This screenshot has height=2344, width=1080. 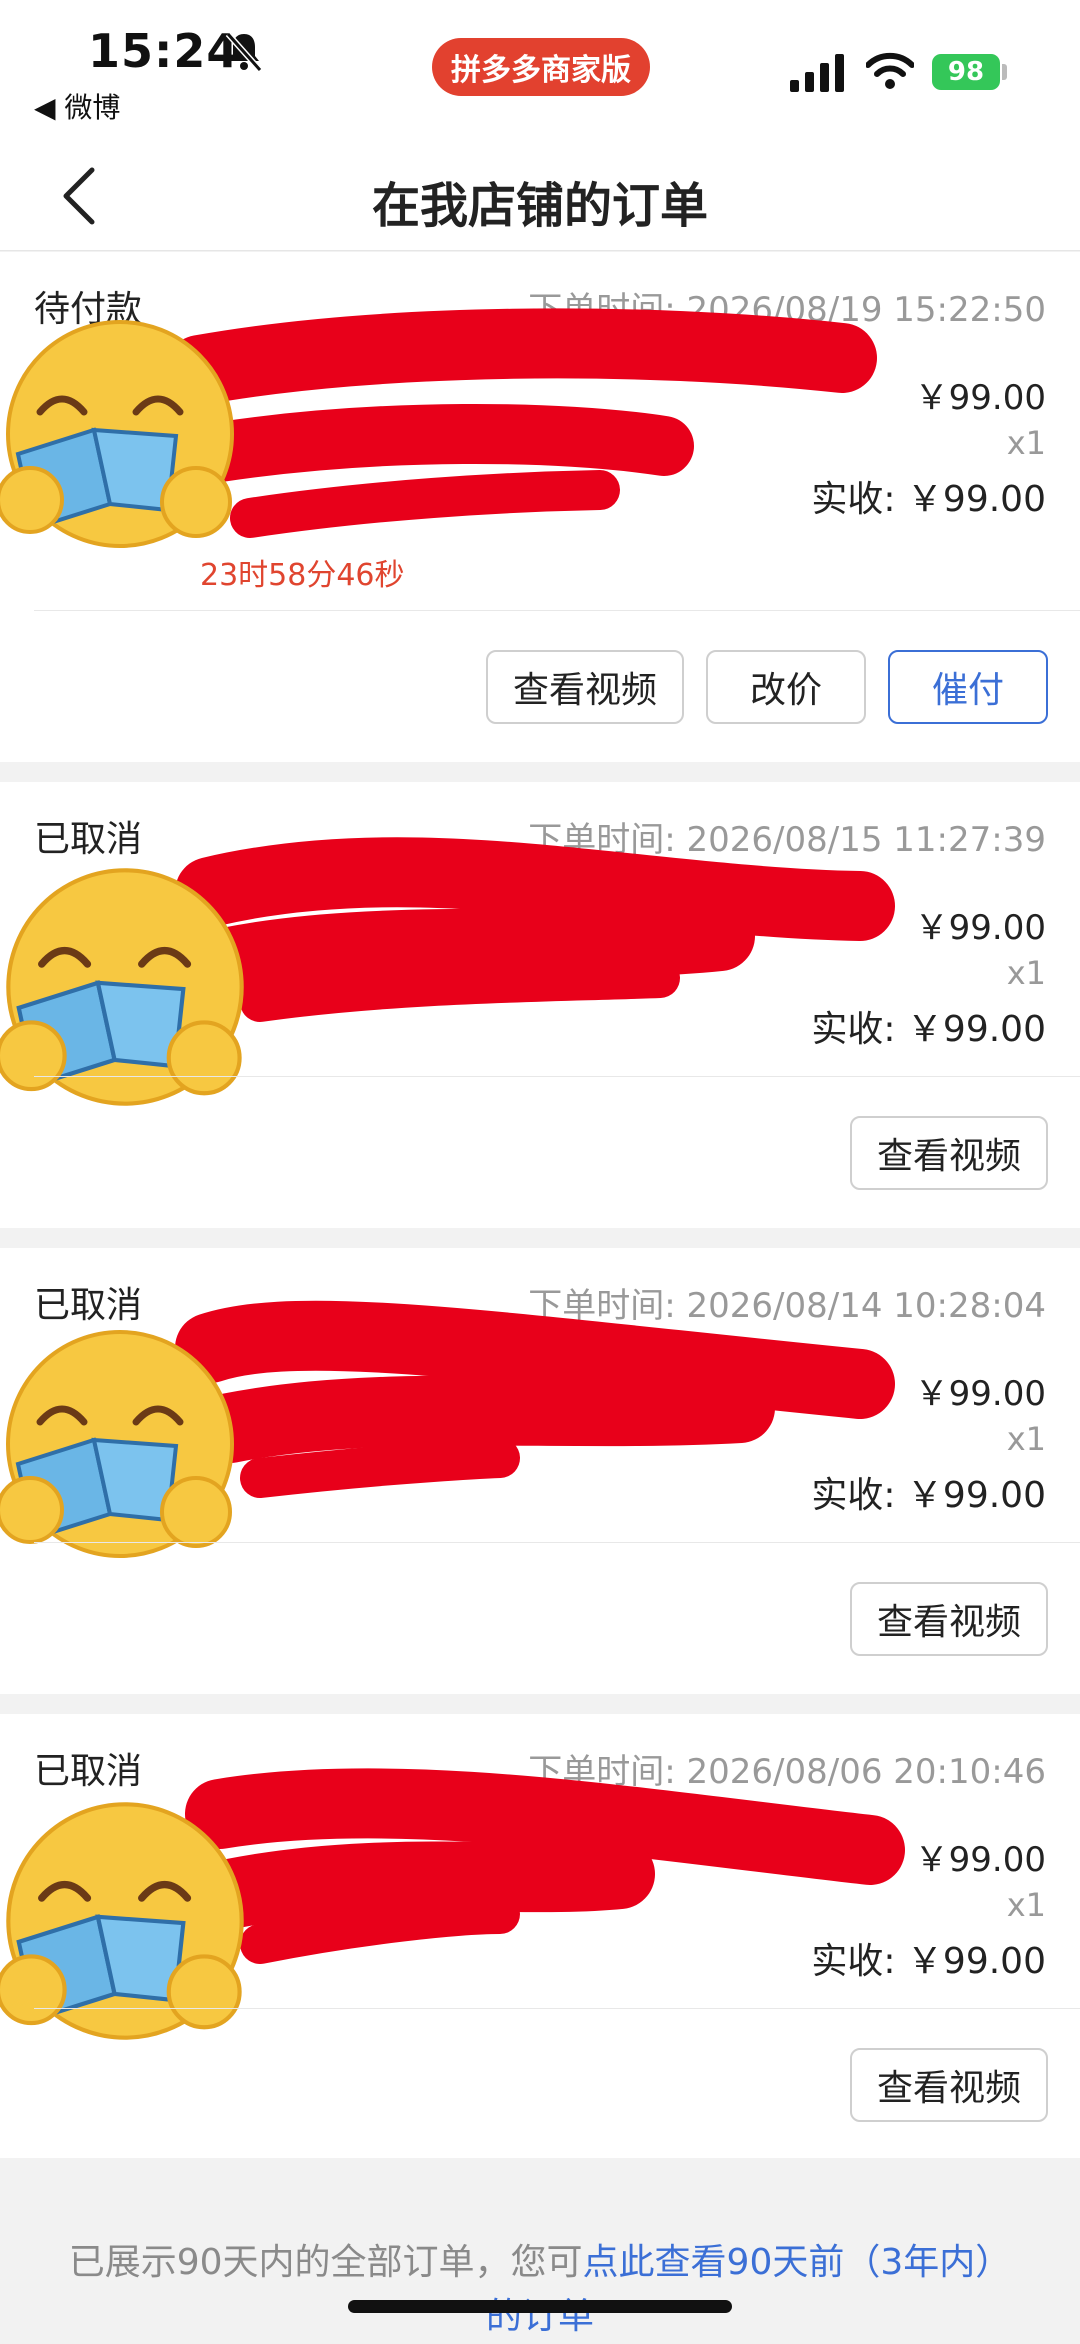 I want to click on wifi-icon, so click(x=890, y=70).